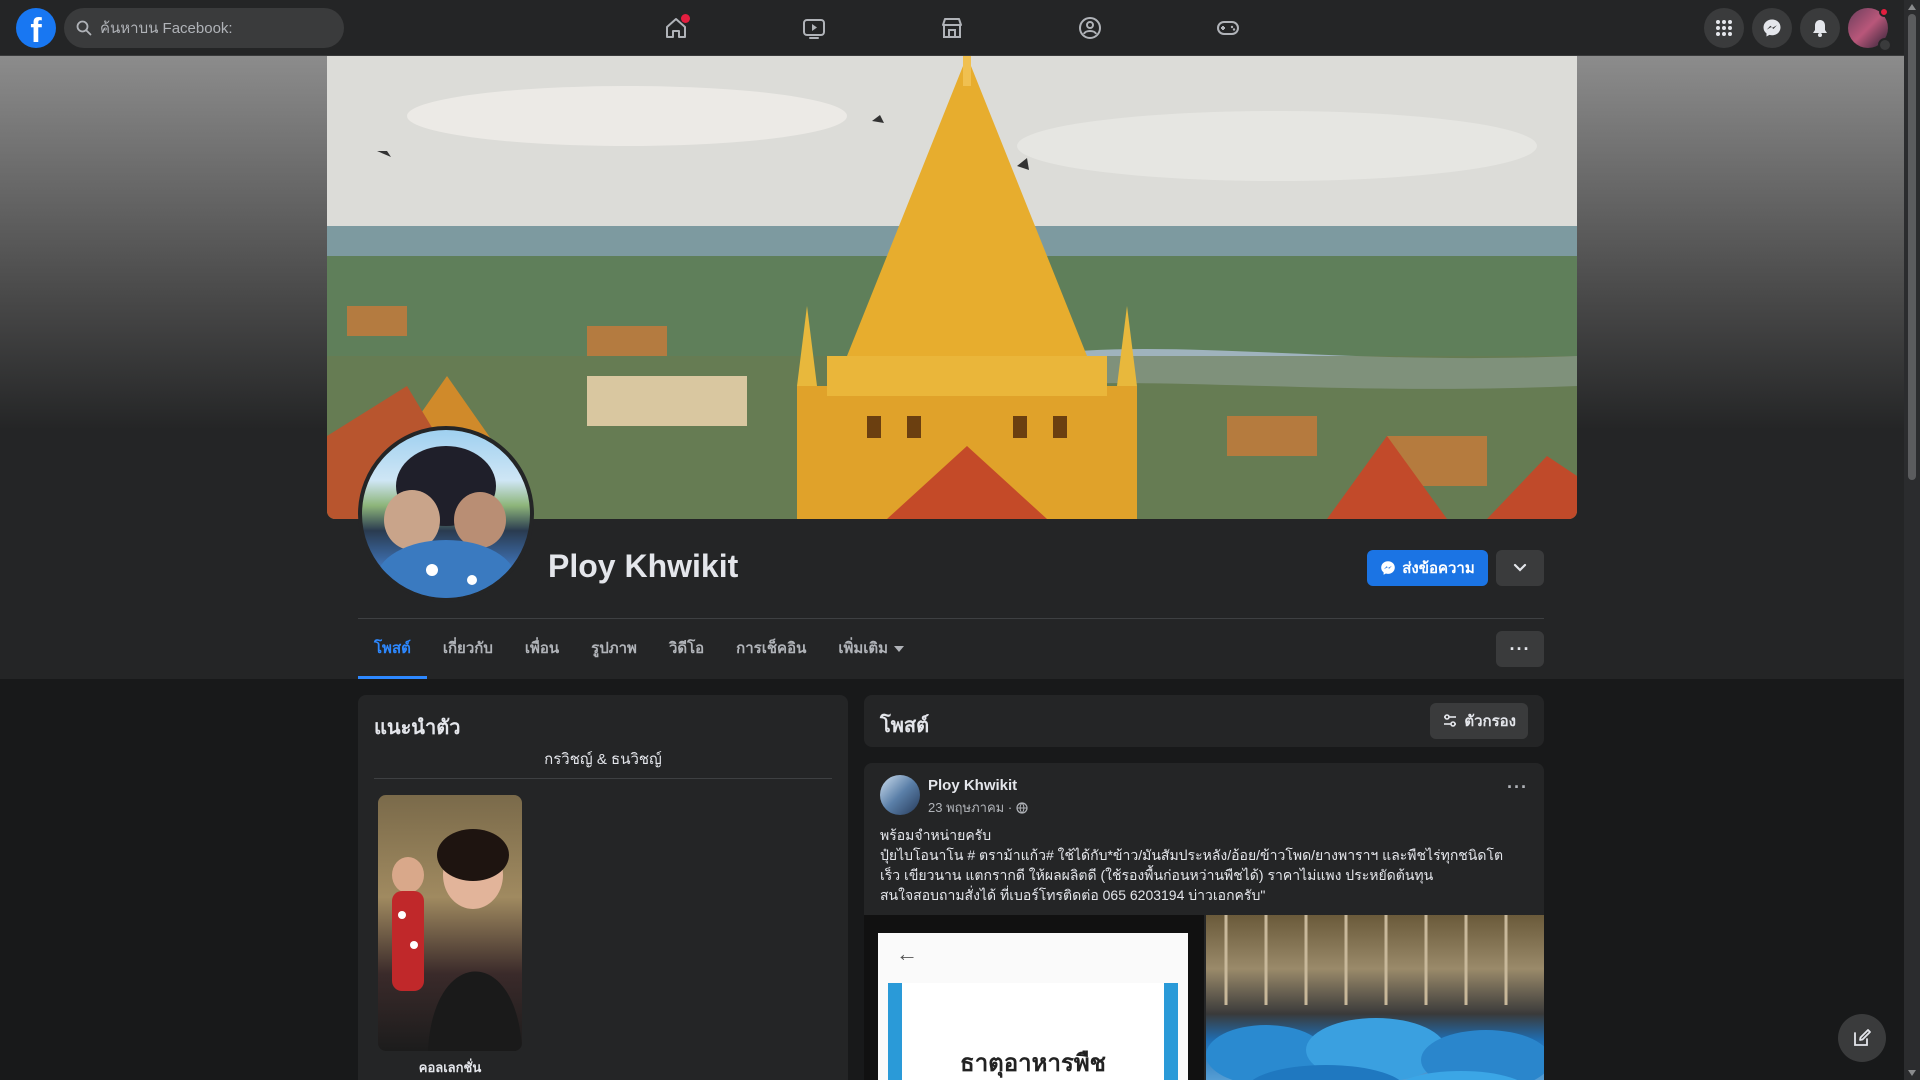 This screenshot has height=1080, width=1920. I want to click on profile-photo-illustration, so click(446, 522).